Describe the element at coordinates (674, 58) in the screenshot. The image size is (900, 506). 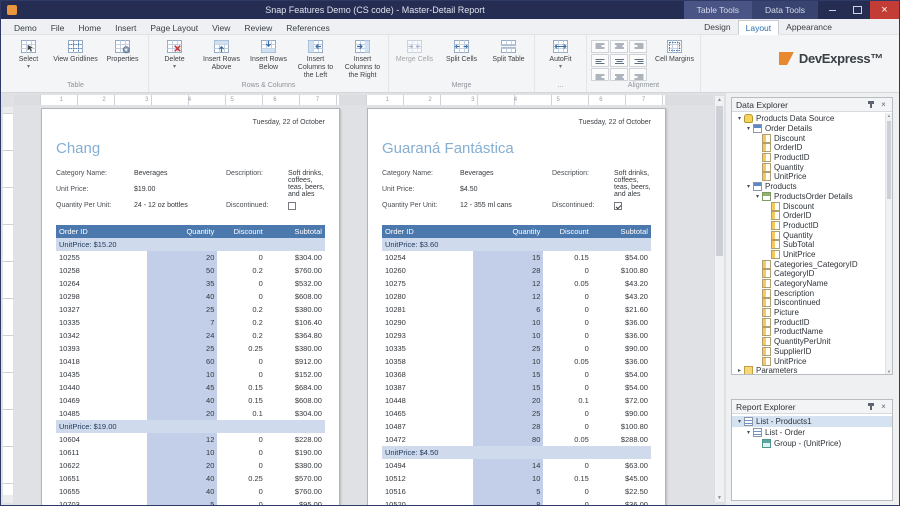
I see `cell-margins-button: Cell Margins` at that location.